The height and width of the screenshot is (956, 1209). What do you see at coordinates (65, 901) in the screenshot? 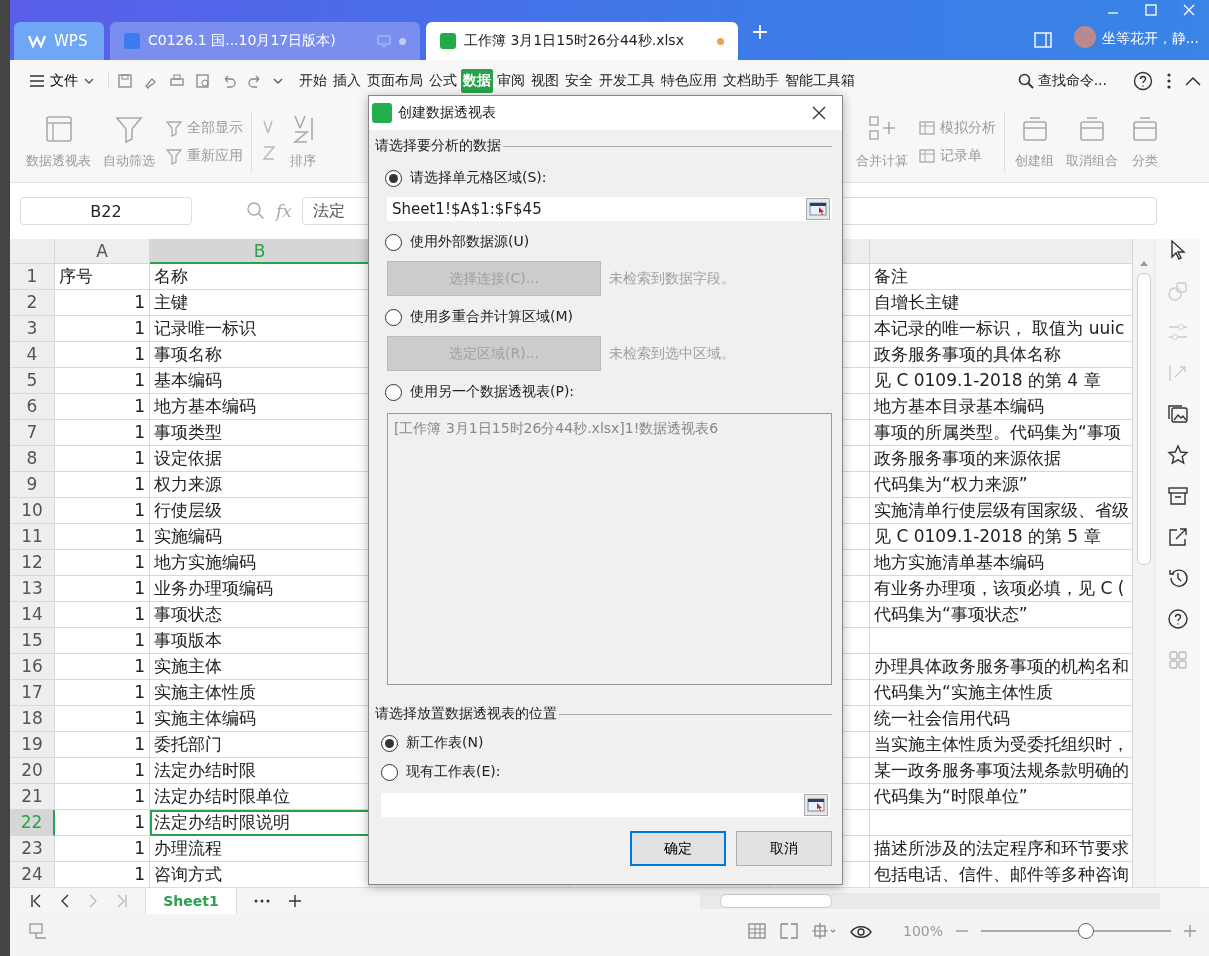
I see `previous-sheet-icon` at bounding box center [65, 901].